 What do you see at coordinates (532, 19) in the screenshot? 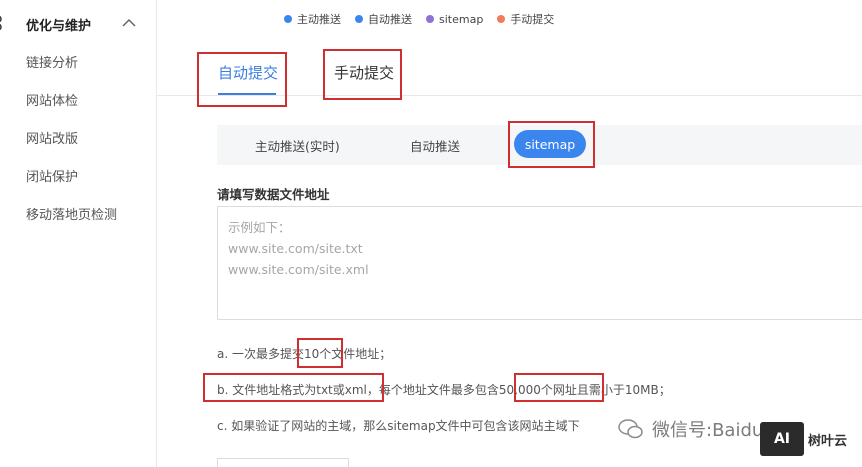
I see `legend-label: 手动提交` at bounding box center [532, 19].